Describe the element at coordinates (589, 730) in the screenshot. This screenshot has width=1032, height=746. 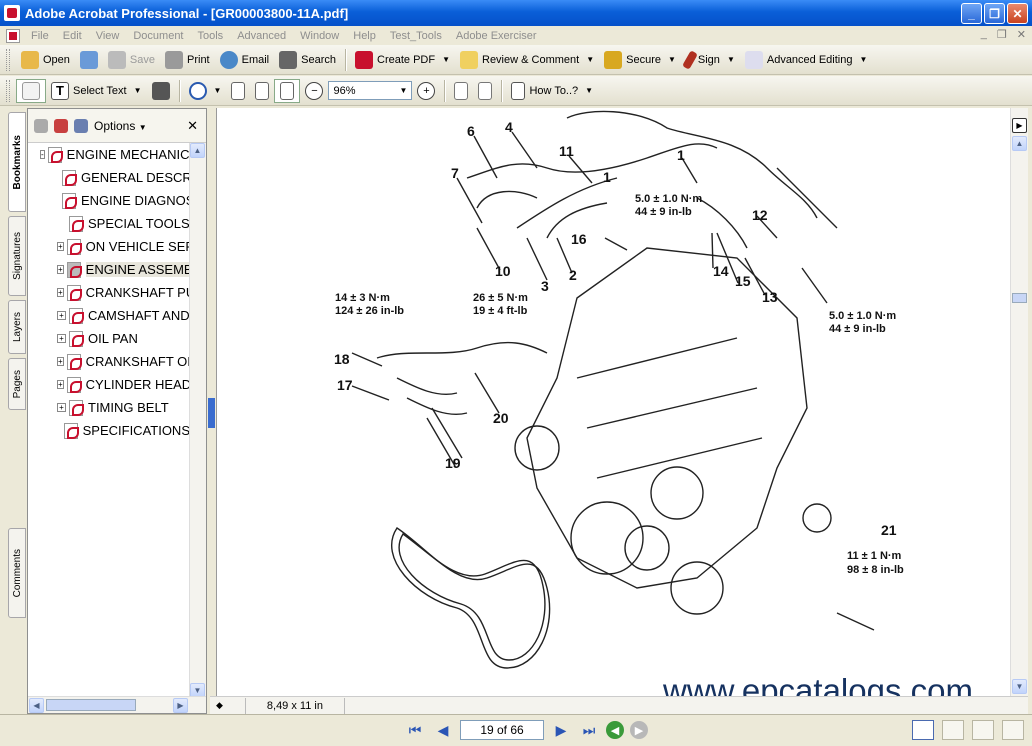
I see `last-page-button: ⏭` at that location.